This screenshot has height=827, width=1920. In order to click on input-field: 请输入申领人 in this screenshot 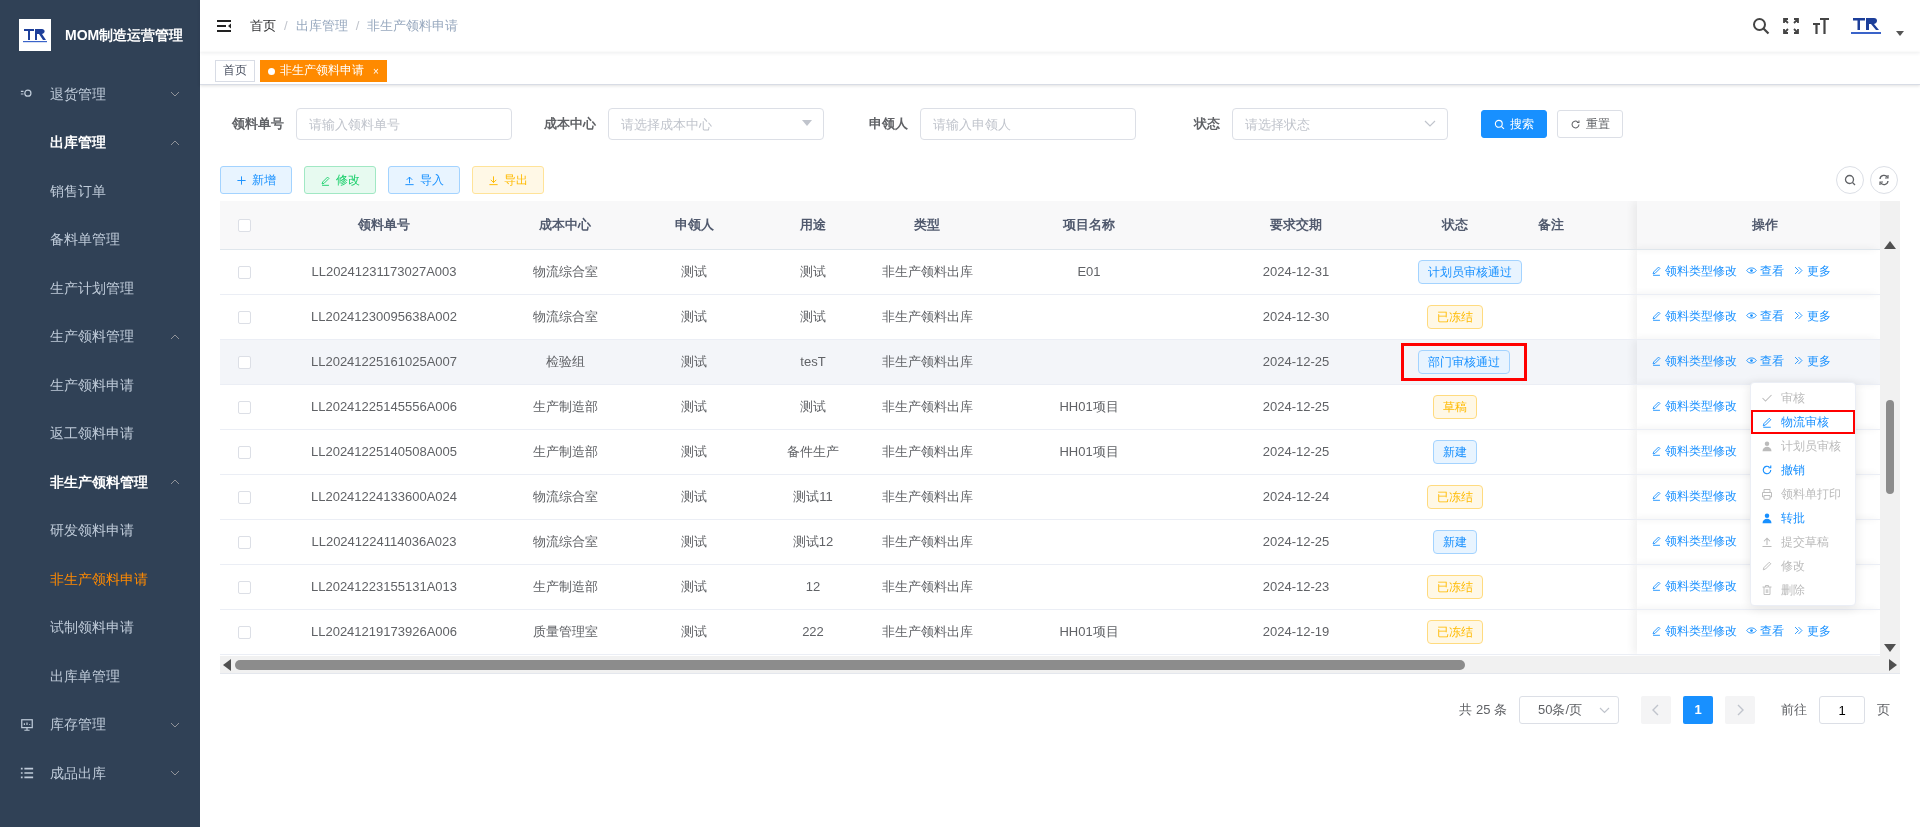, I will do `click(1028, 124)`.